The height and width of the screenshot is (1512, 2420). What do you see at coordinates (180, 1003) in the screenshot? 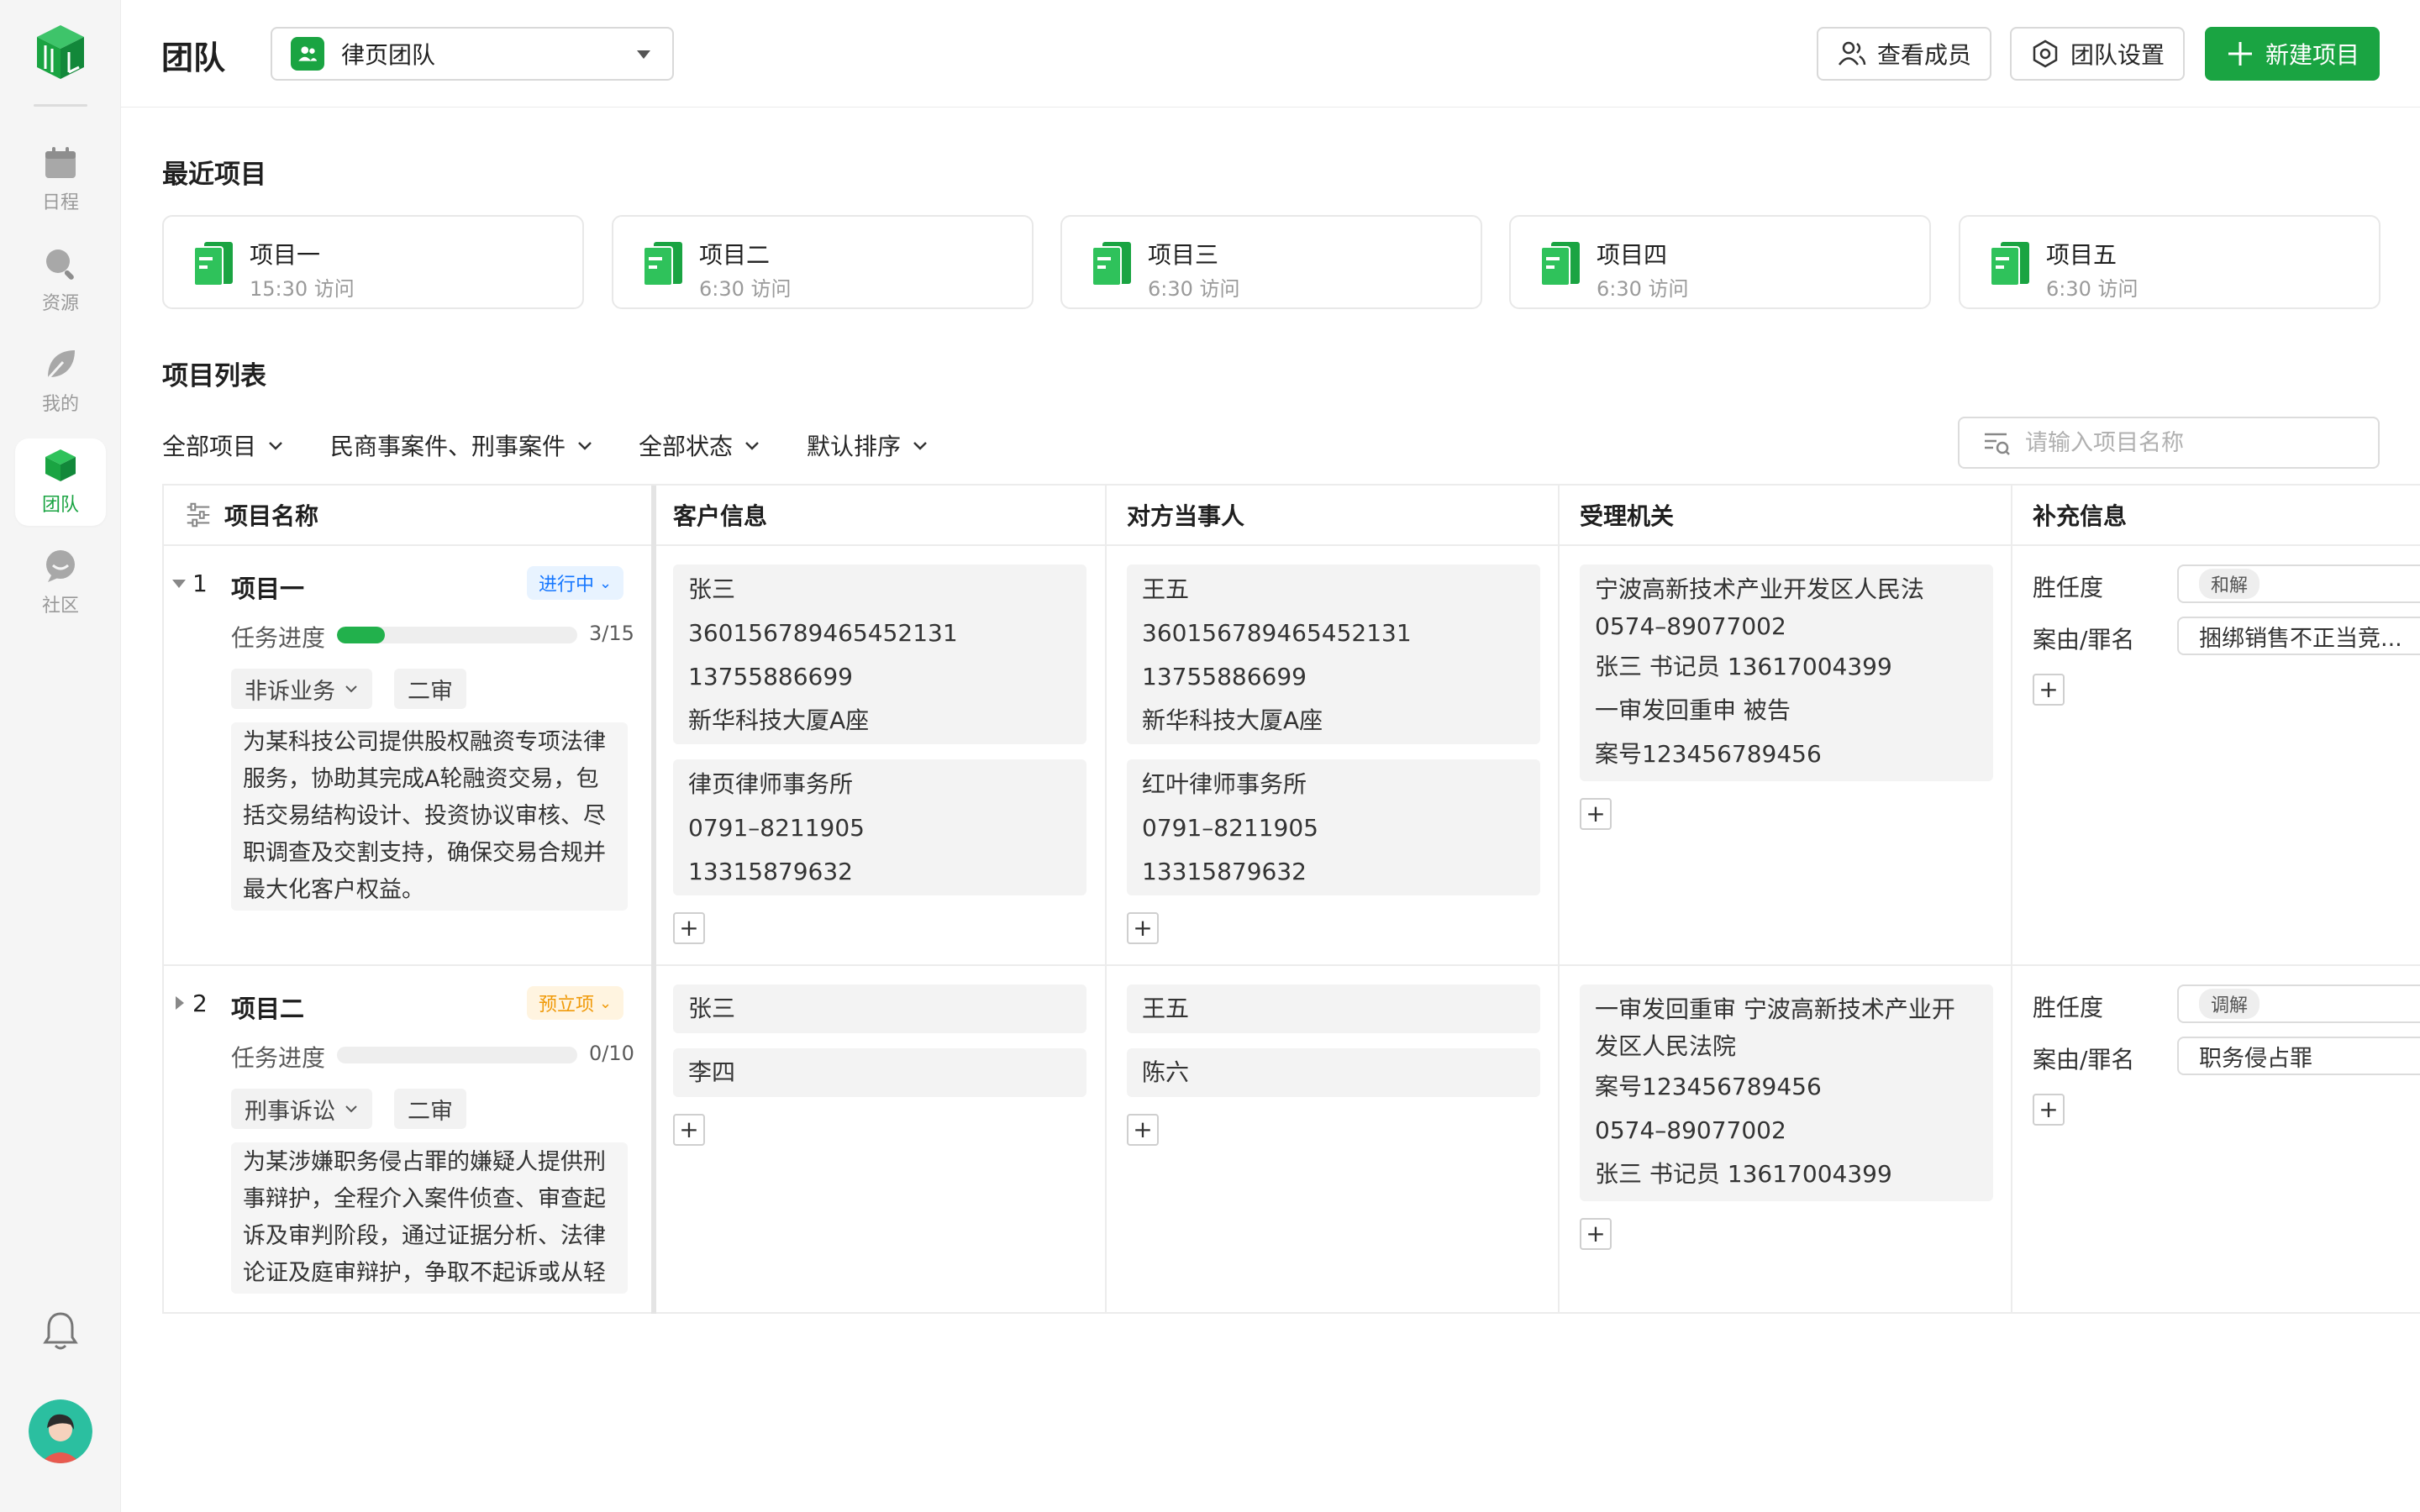
I see `expand-icon` at bounding box center [180, 1003].